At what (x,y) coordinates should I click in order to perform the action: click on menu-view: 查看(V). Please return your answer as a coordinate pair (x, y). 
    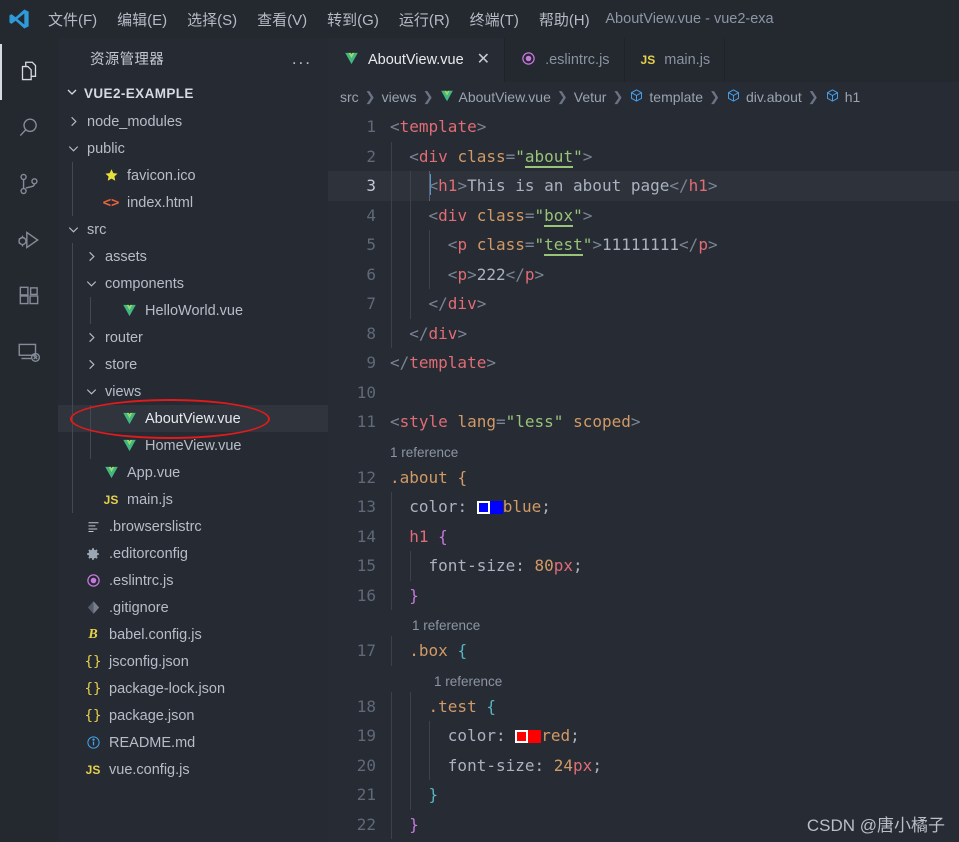
    Looking at the image, I should click on (282, 19).